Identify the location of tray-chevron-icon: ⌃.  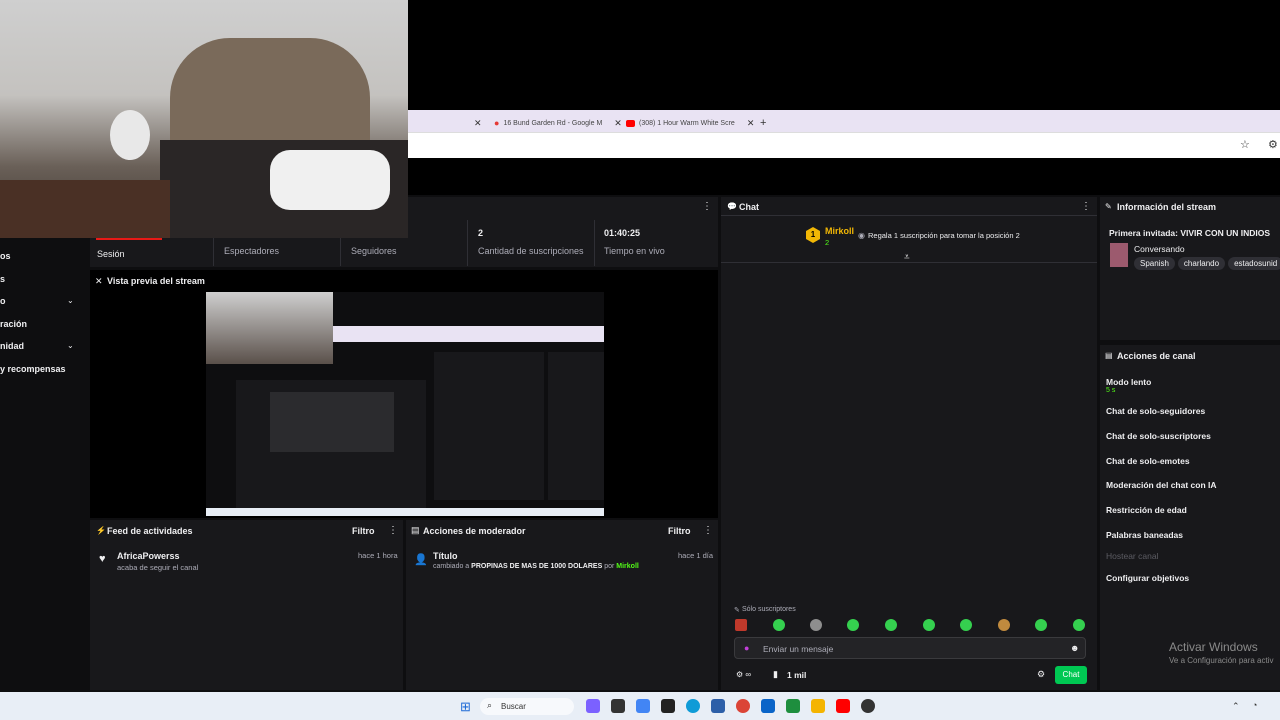
(1236, 706).